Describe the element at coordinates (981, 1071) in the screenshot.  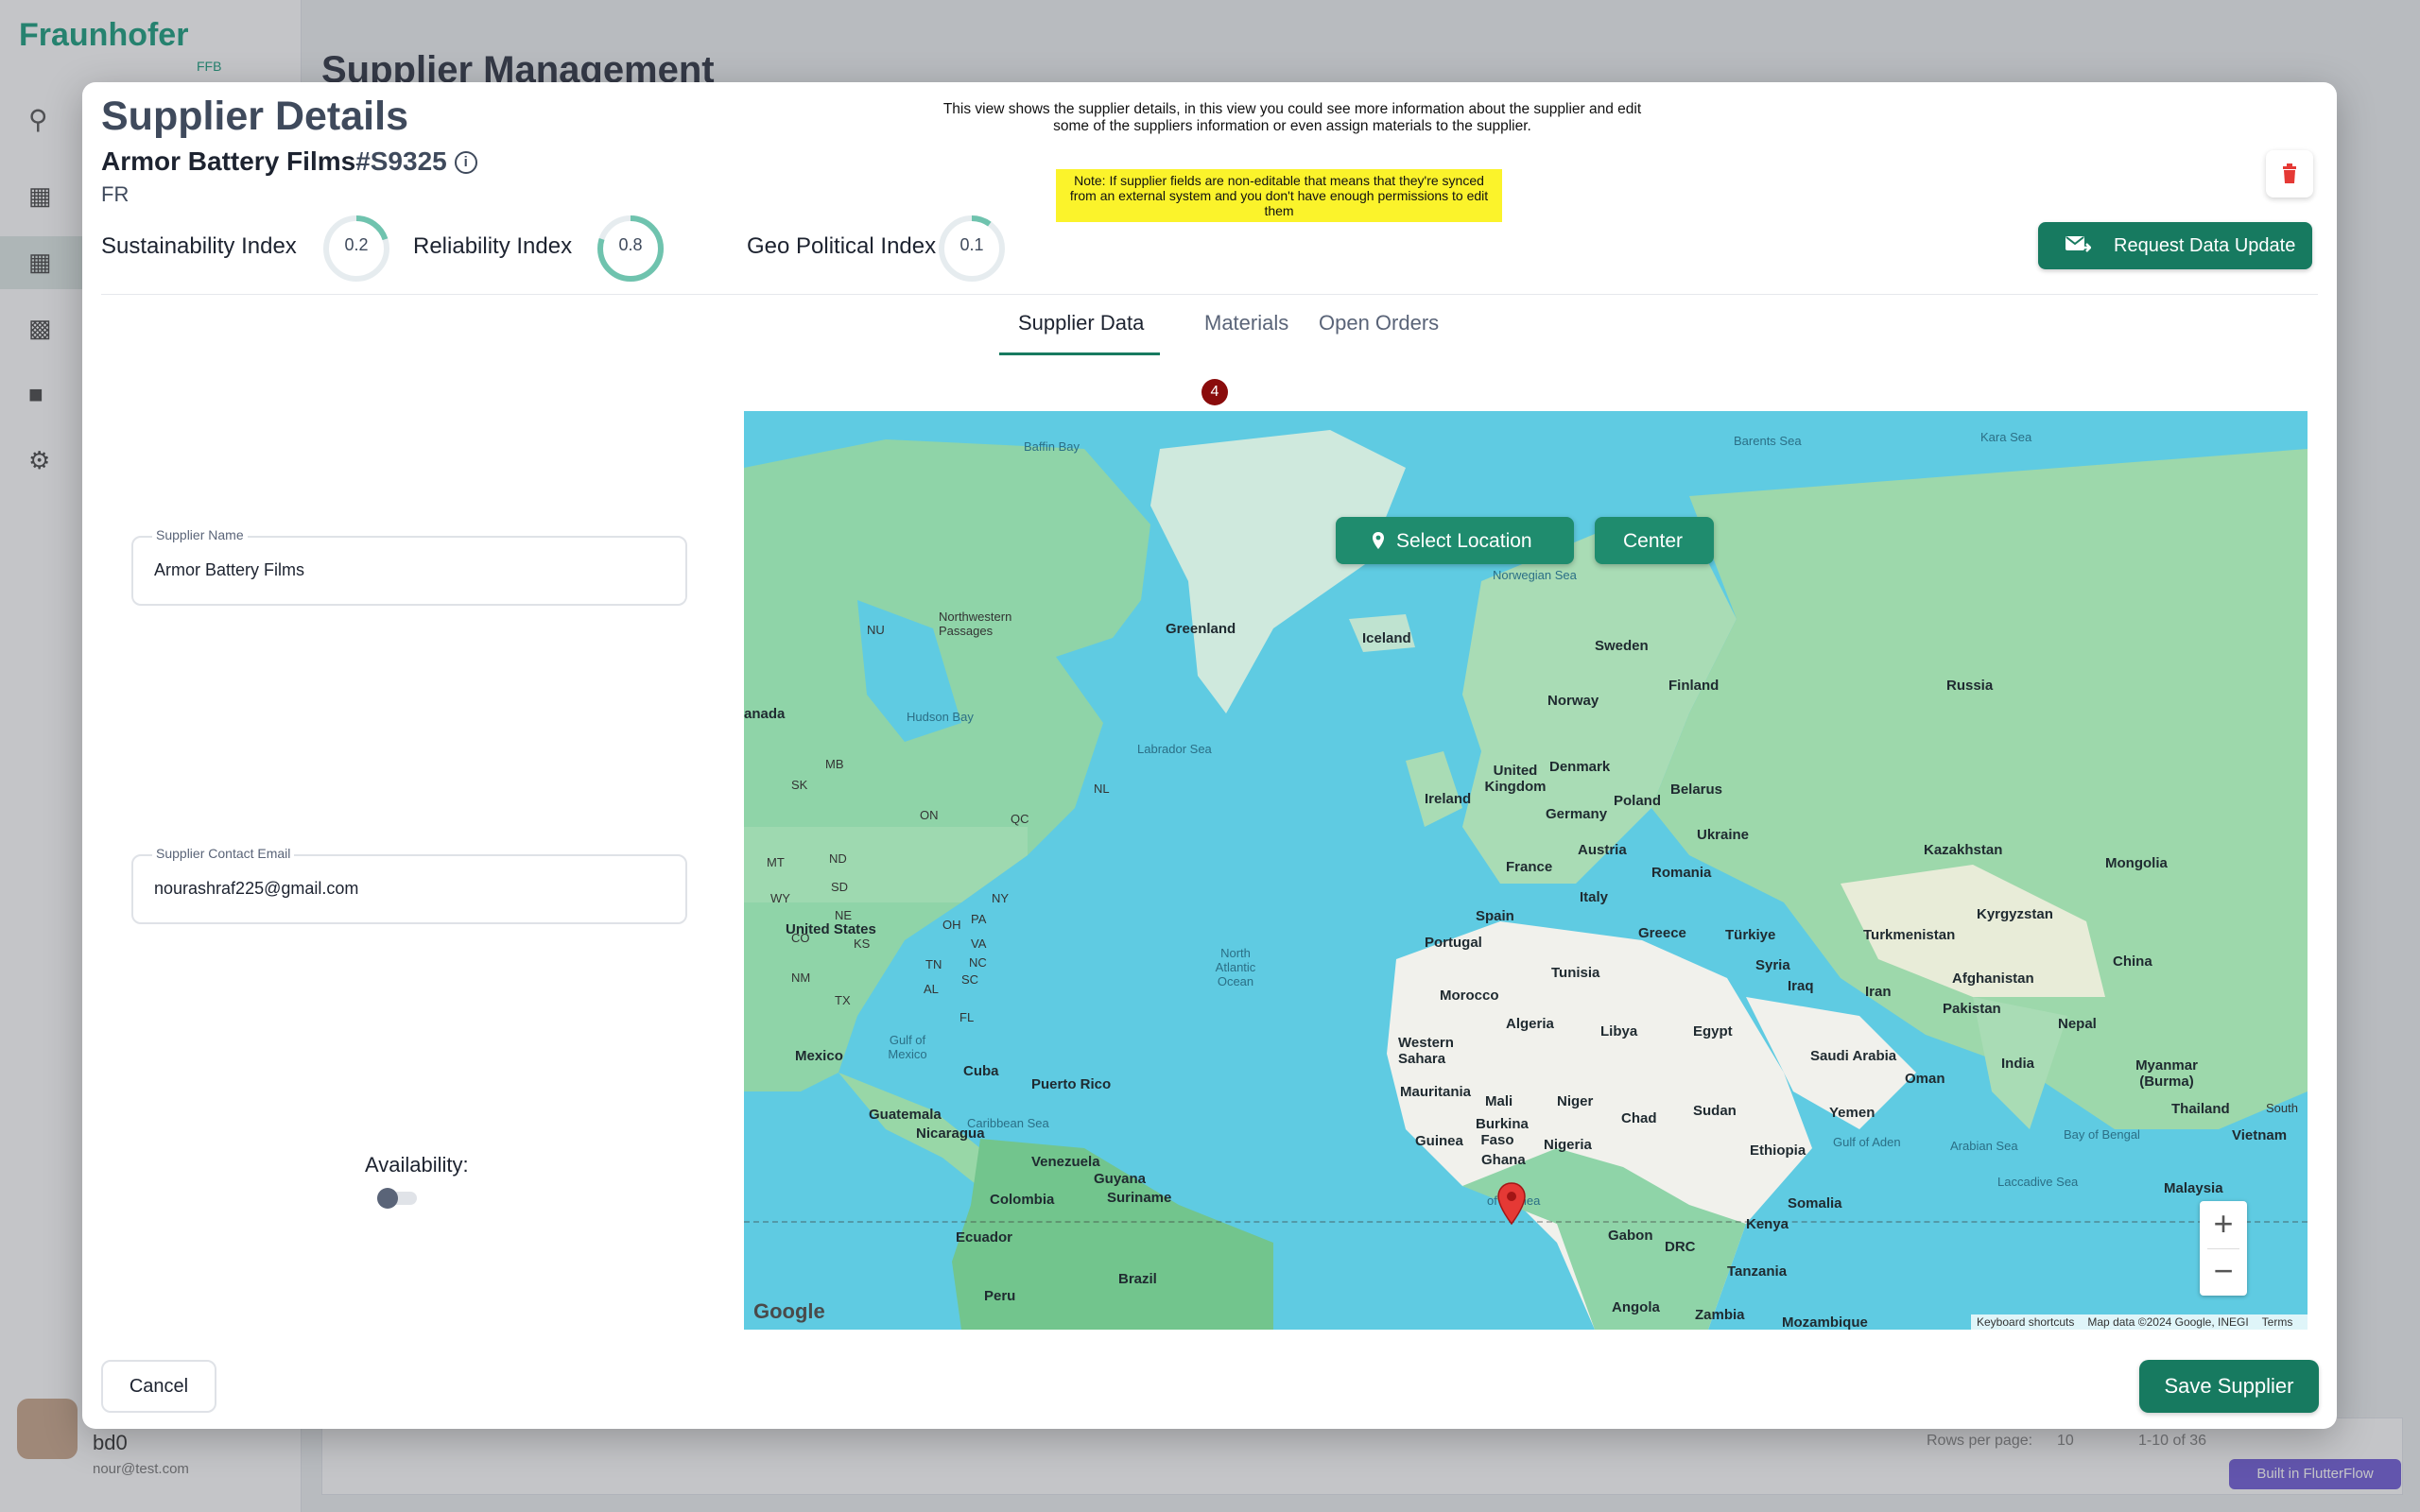
I see `map-label: Cuba` at that location.